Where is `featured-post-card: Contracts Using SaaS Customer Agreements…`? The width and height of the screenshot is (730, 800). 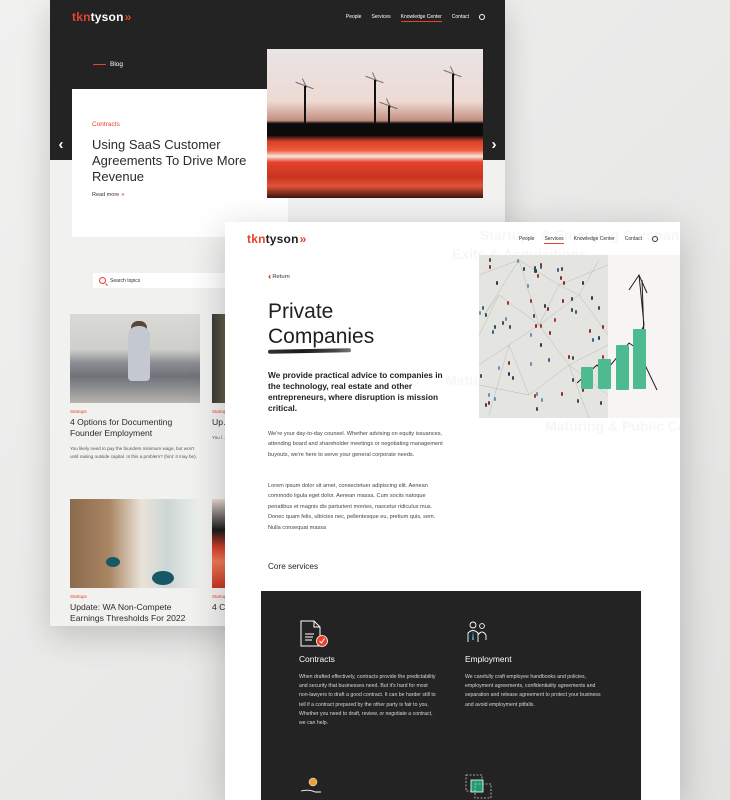 featured-post-card: Contracts Using SaaS Customer Agreements… is located at coordinates (180, 163).